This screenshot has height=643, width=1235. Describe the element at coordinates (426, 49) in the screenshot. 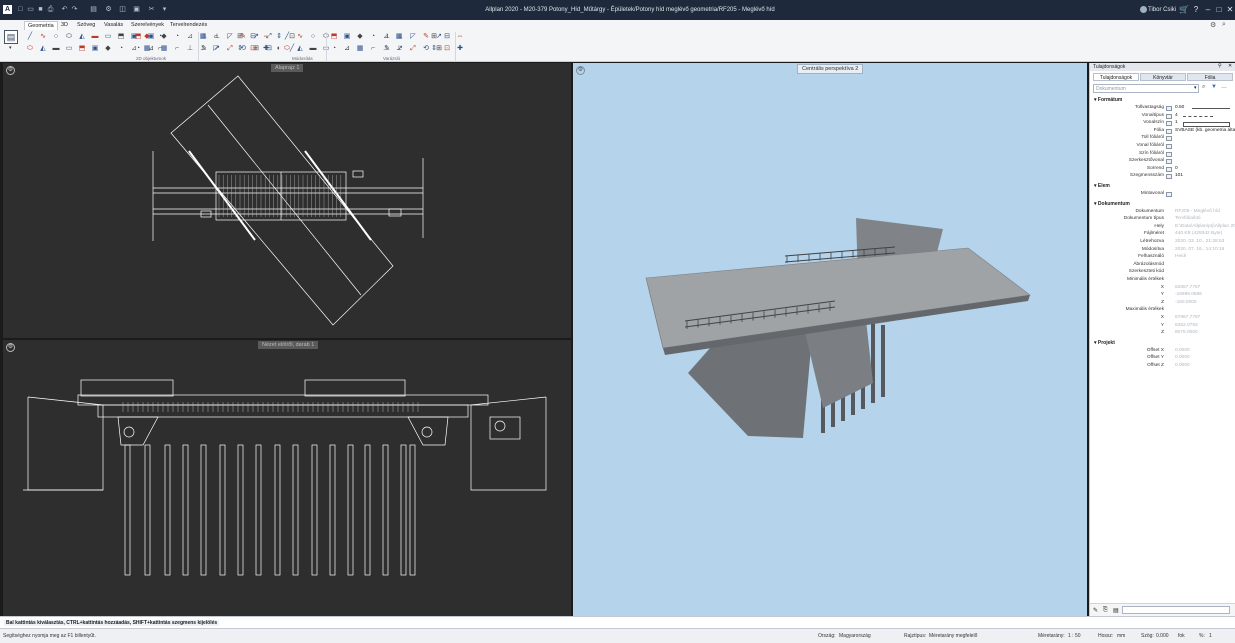

I see `rotate-tool-icon: ⟲` at that location.